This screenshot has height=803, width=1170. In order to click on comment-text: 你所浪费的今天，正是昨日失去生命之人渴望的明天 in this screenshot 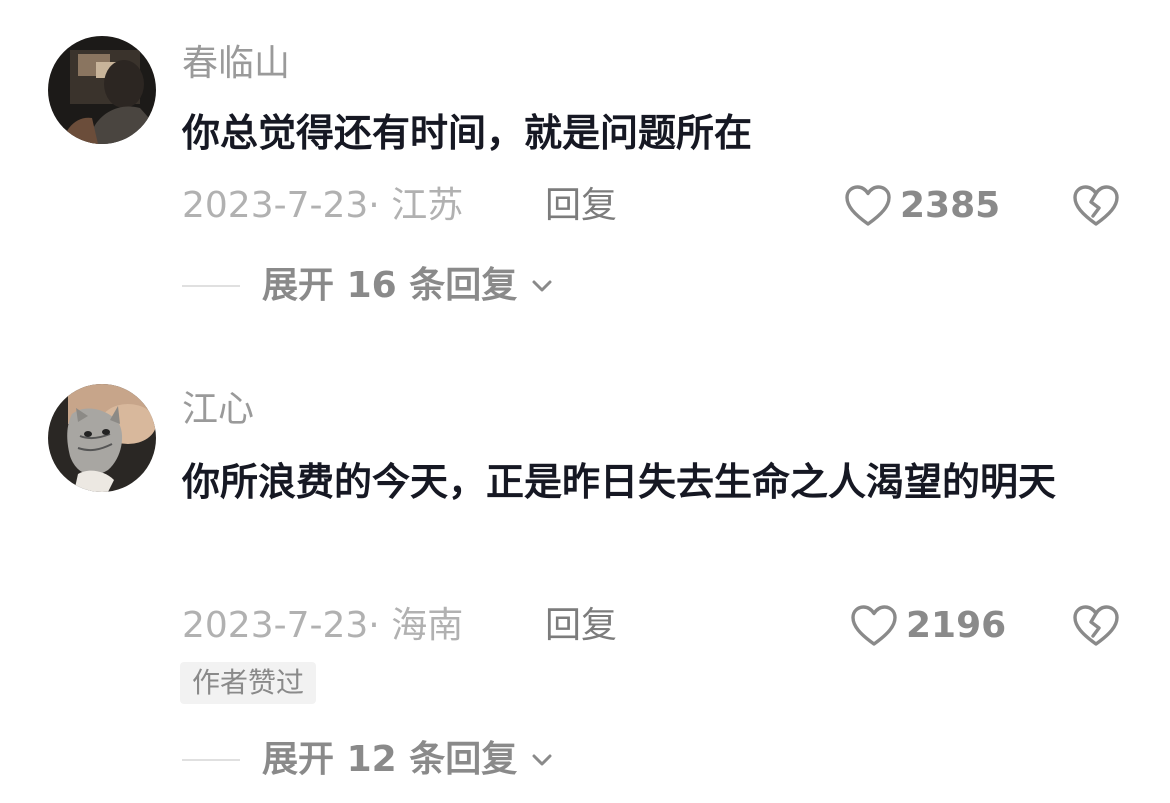, I will do `click(619, 482)`.